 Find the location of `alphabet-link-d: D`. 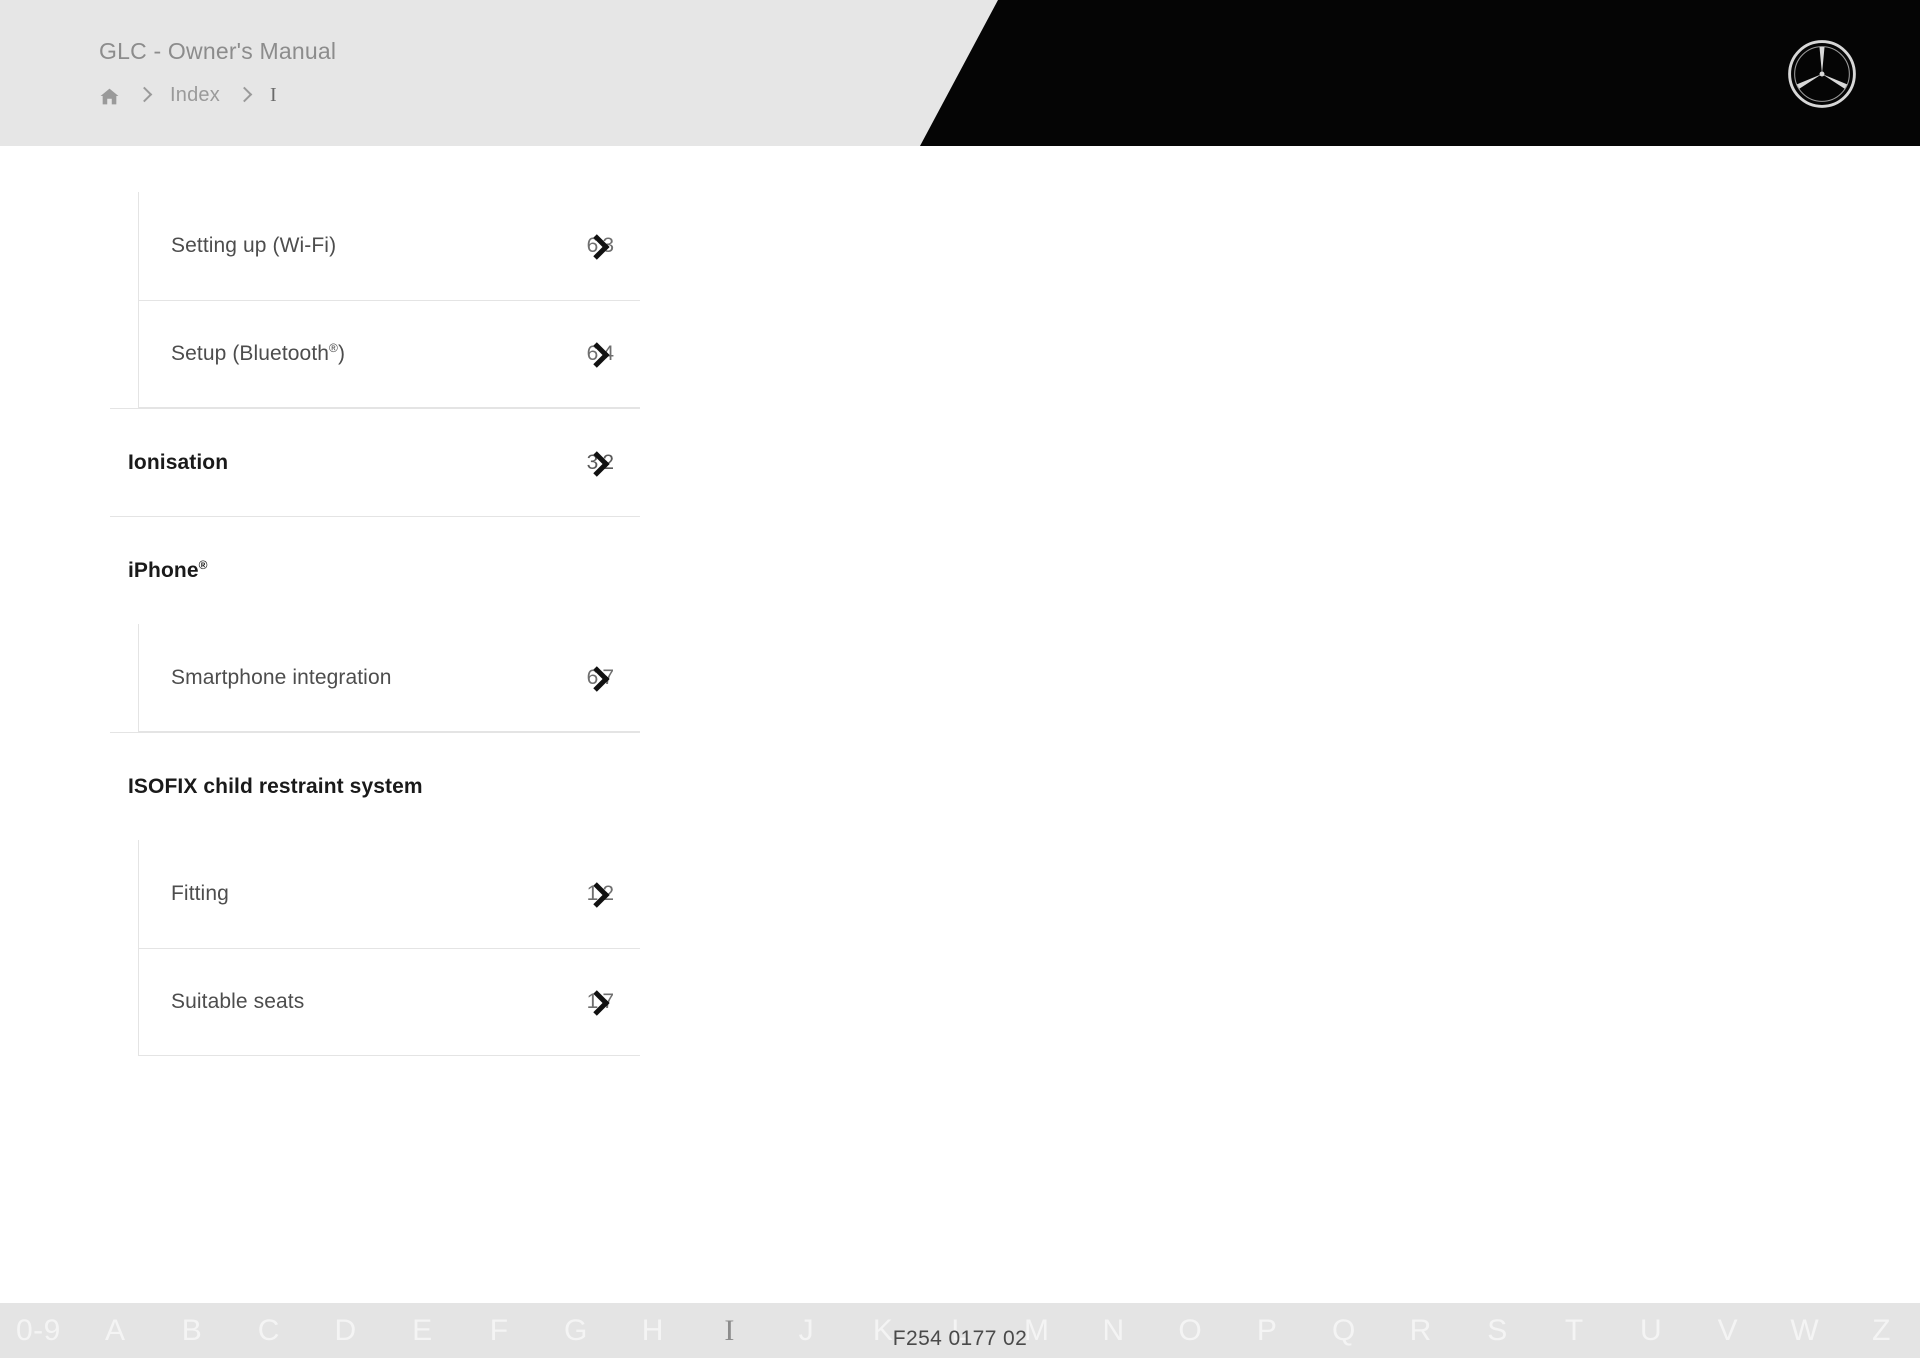

alphabet-link-d: D is located at coordinates (345, 1331).